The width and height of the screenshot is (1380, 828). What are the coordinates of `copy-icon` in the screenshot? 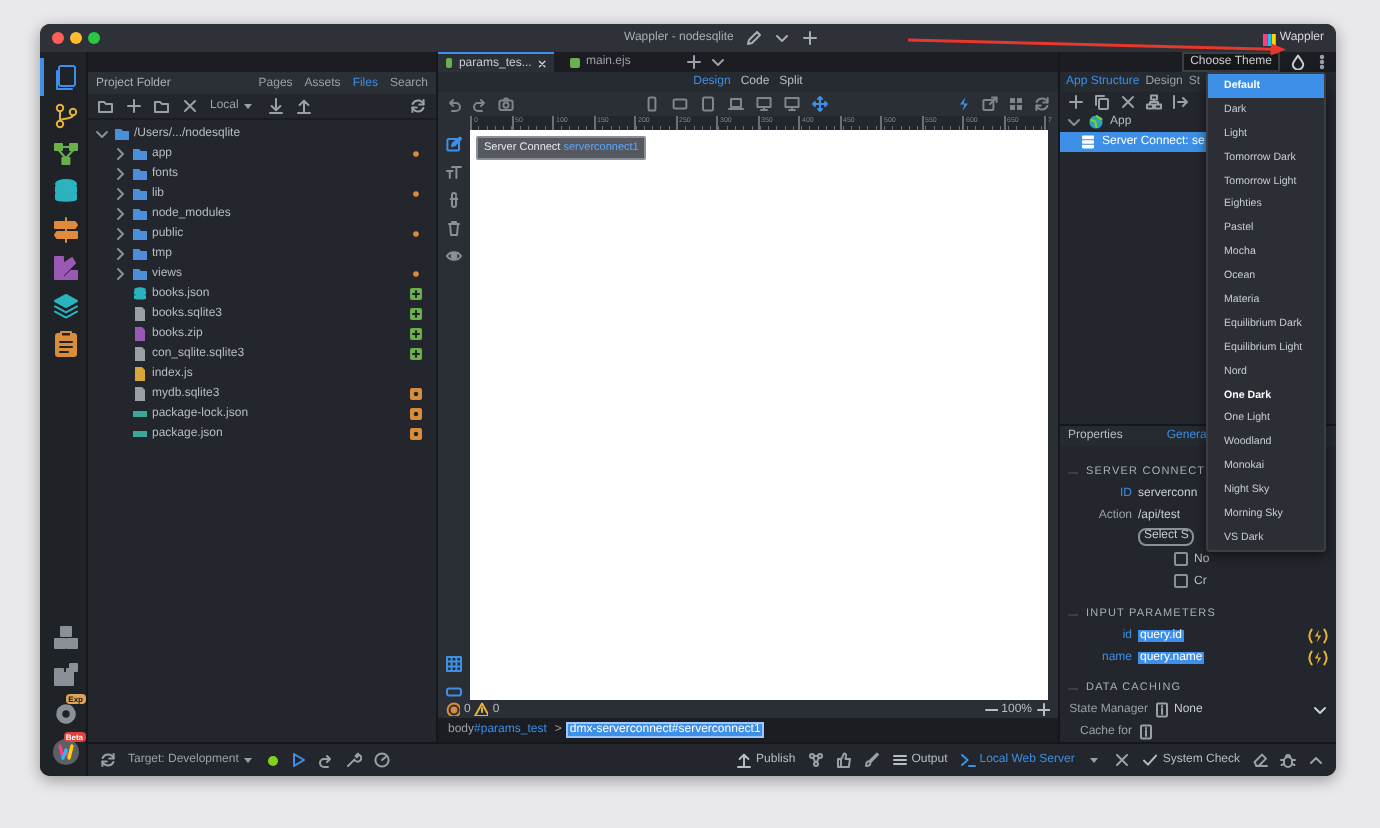 It's located at (1102, 102).